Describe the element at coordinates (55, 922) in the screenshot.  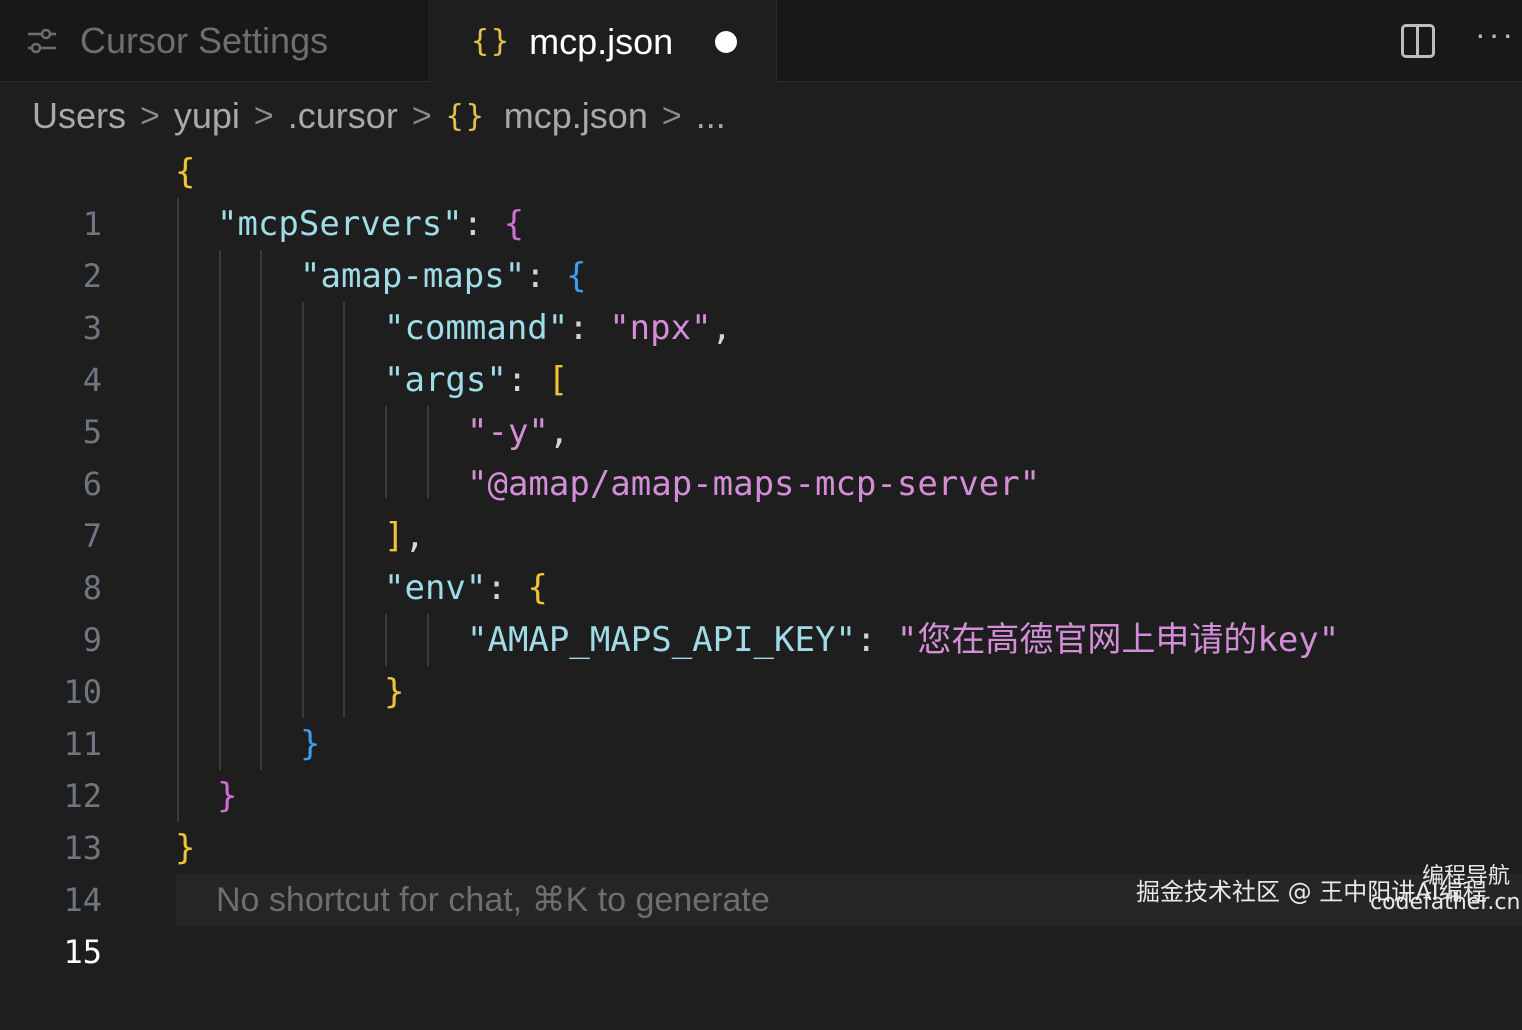
I see `code-line-number-active: 15` at that location.